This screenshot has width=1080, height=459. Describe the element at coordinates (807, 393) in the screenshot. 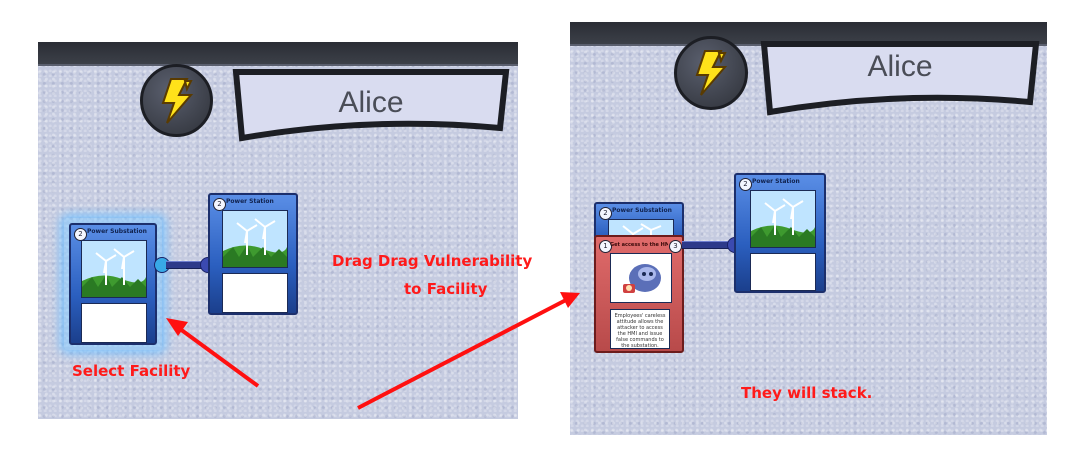

I see `annotation-stacking: They will stack.` at that location.